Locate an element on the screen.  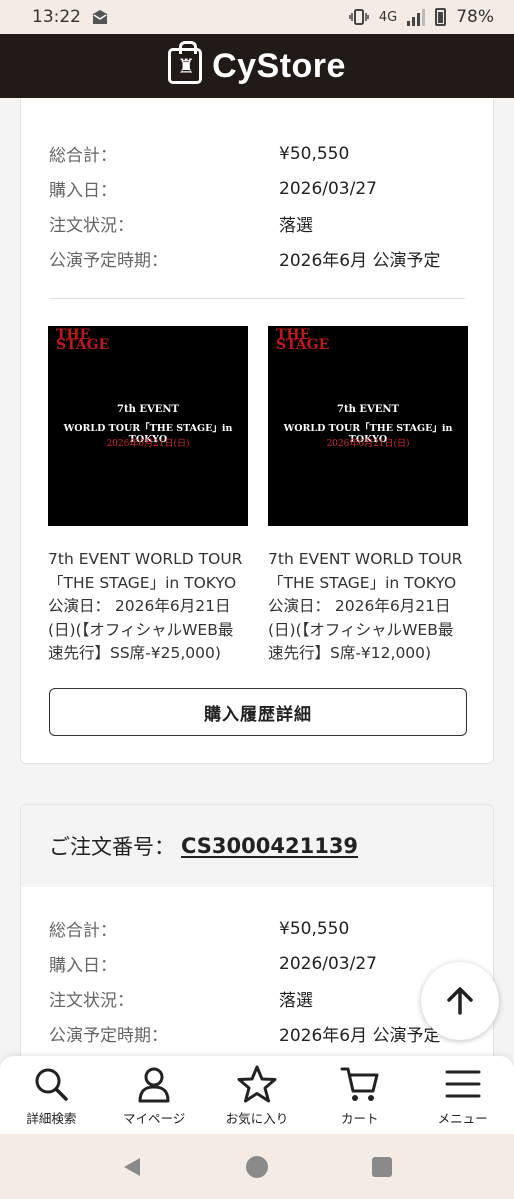
nav-detailed-search: 詳細検索 is located at coordinates (51, 1095).